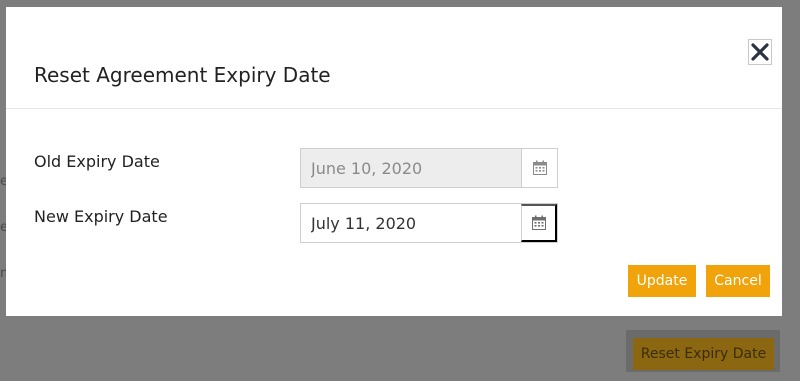  I want to click on old-expiry-date-input, so click(411, 168).